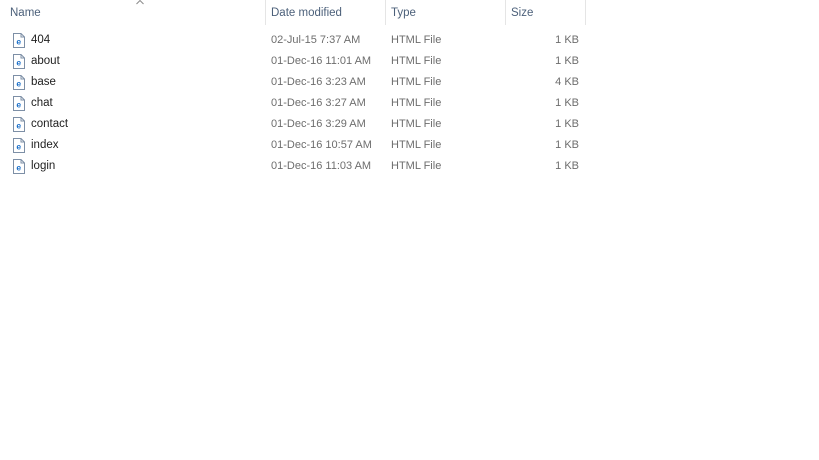 The image size is (819, 460). What do you see at coordinates (318, 103) in the screenshot?
I see `file-date-modified: 01-Dec-16 3:27 AM` at bounding box center [318, 103].